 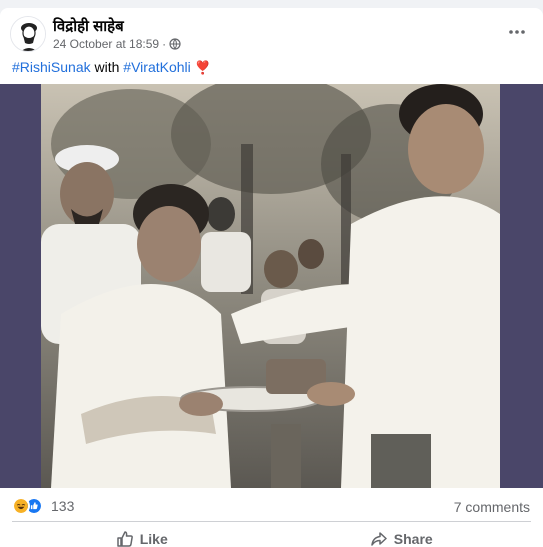 I want to click on reactions-summary: 133, so click(x=43, y=506).